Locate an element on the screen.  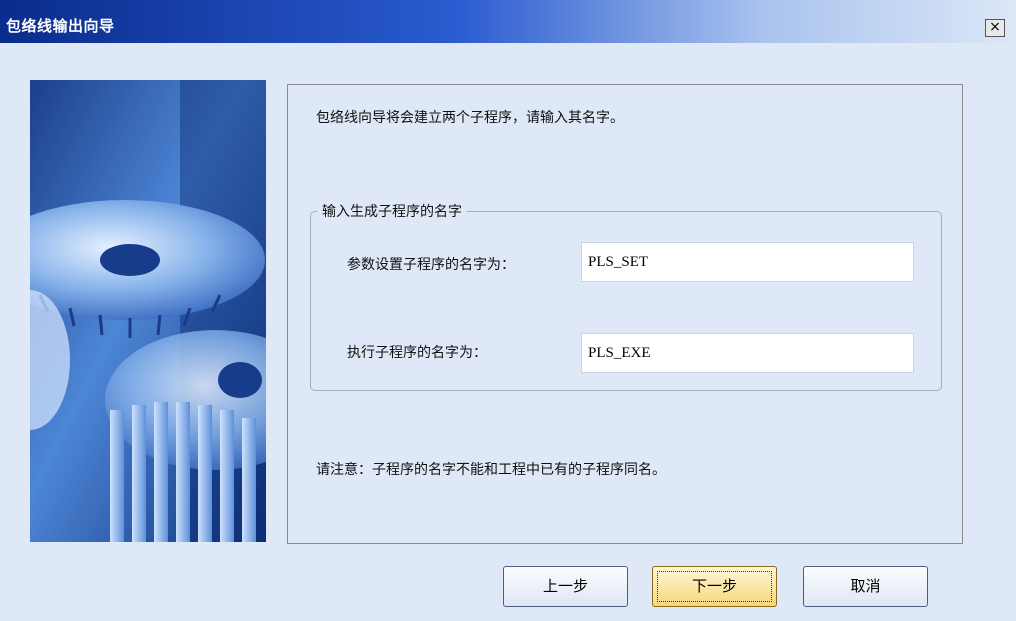
focus-rect is located at coordinates (714, 586).